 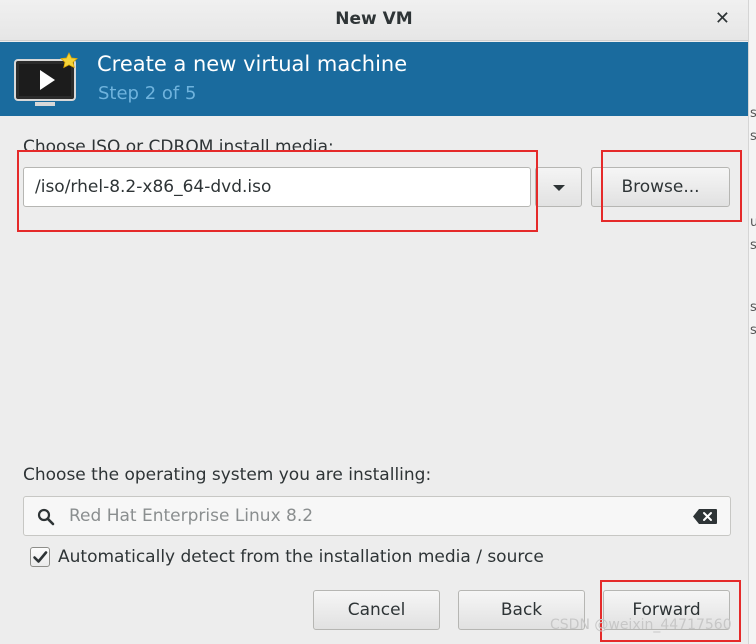 I want to click on window-title: New VM, so click(x=374, y=19).